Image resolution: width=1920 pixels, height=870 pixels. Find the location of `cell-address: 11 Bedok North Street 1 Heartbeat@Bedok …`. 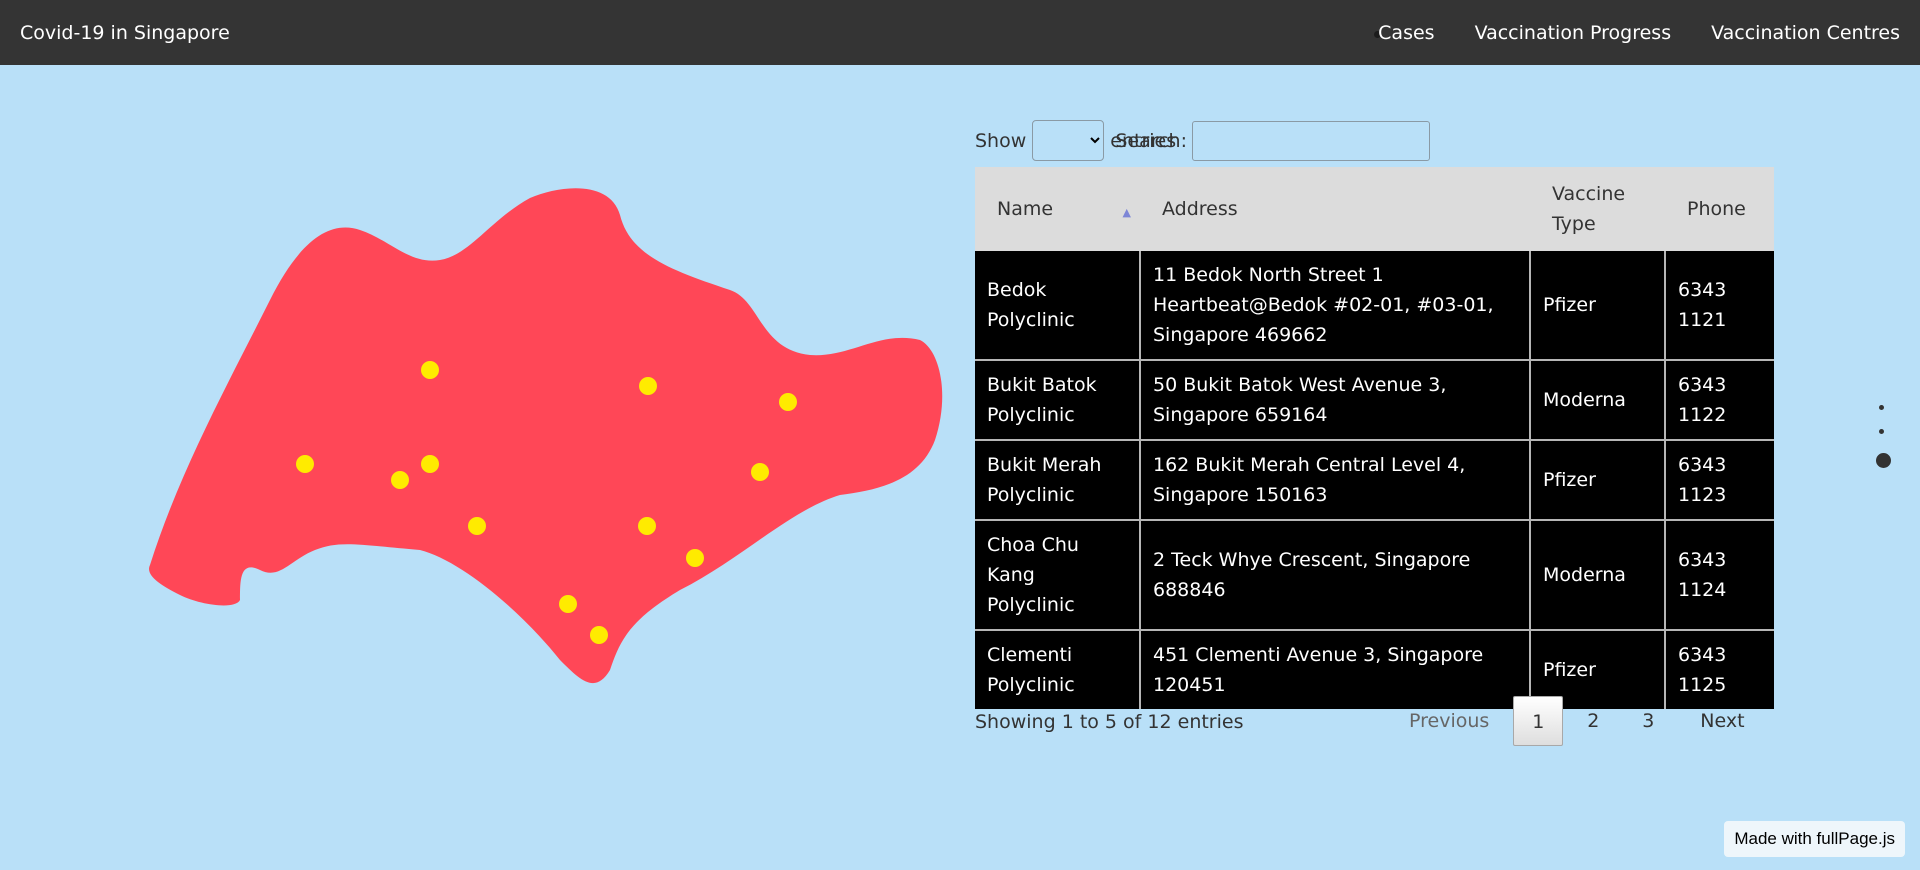

cell-address: 11 Bedok North Street 1 Heartbeat@Bedok … is located at coordinates (1335, 306).